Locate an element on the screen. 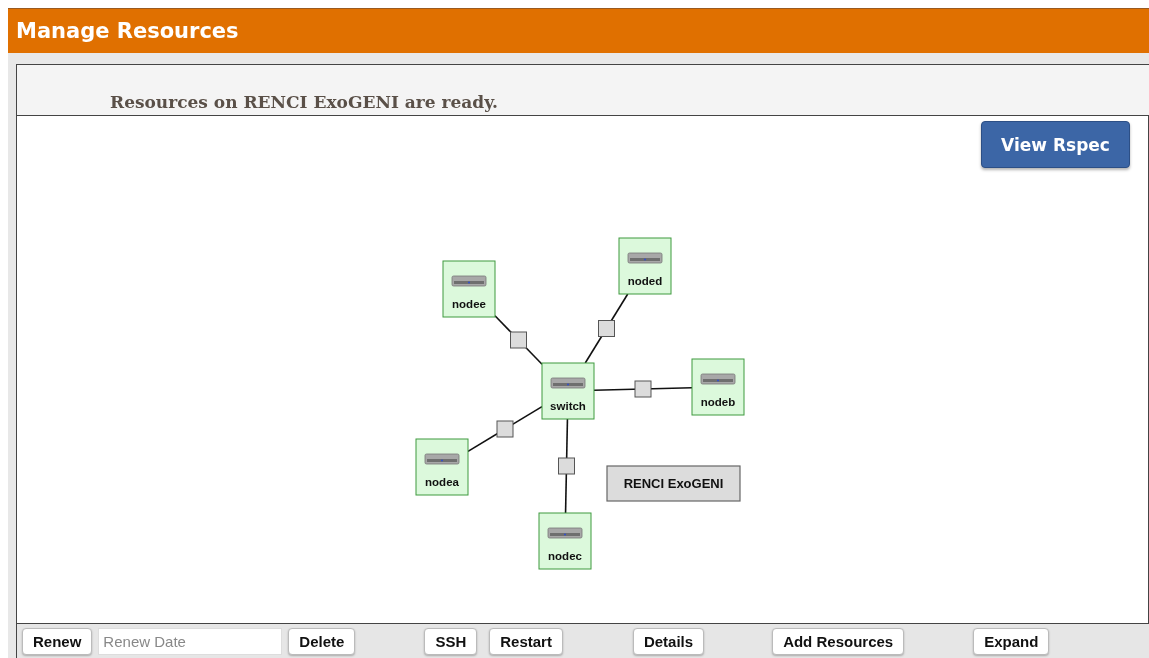  node-box: nodec is located at coordinates (565, 541).